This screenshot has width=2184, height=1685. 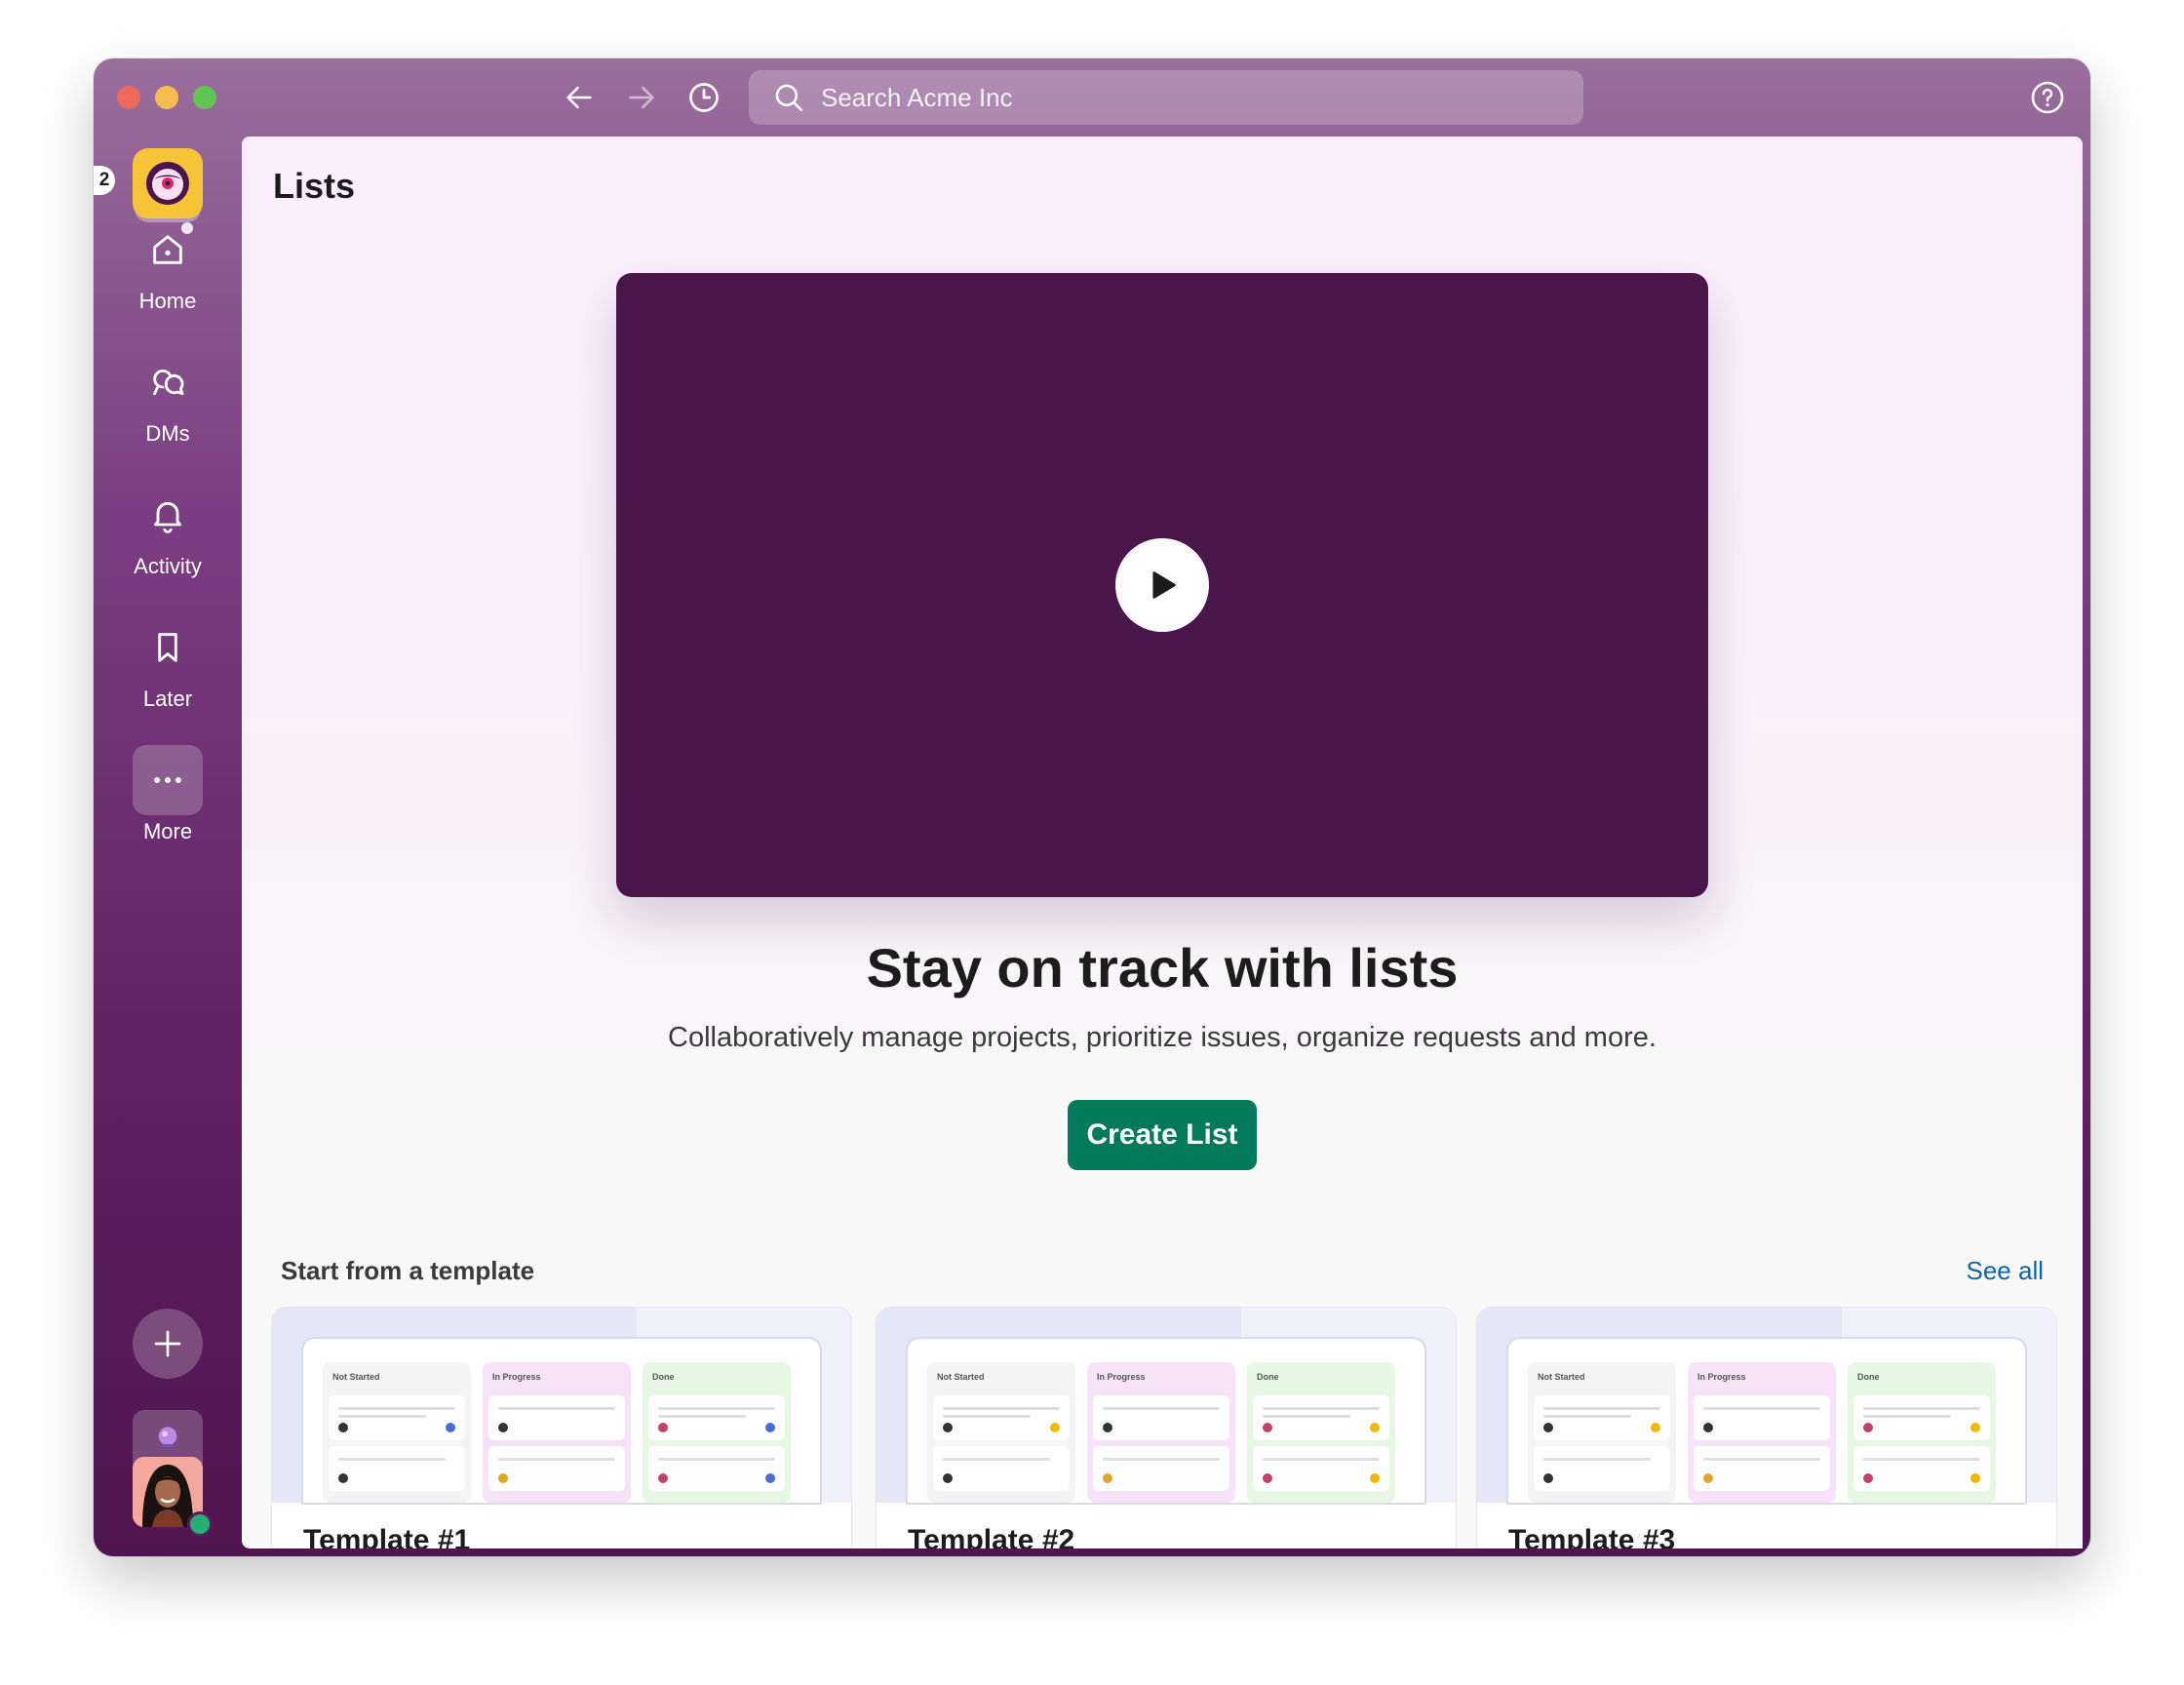 I want to click on create-list-button: Create List, so click(x=1162, y=1135).